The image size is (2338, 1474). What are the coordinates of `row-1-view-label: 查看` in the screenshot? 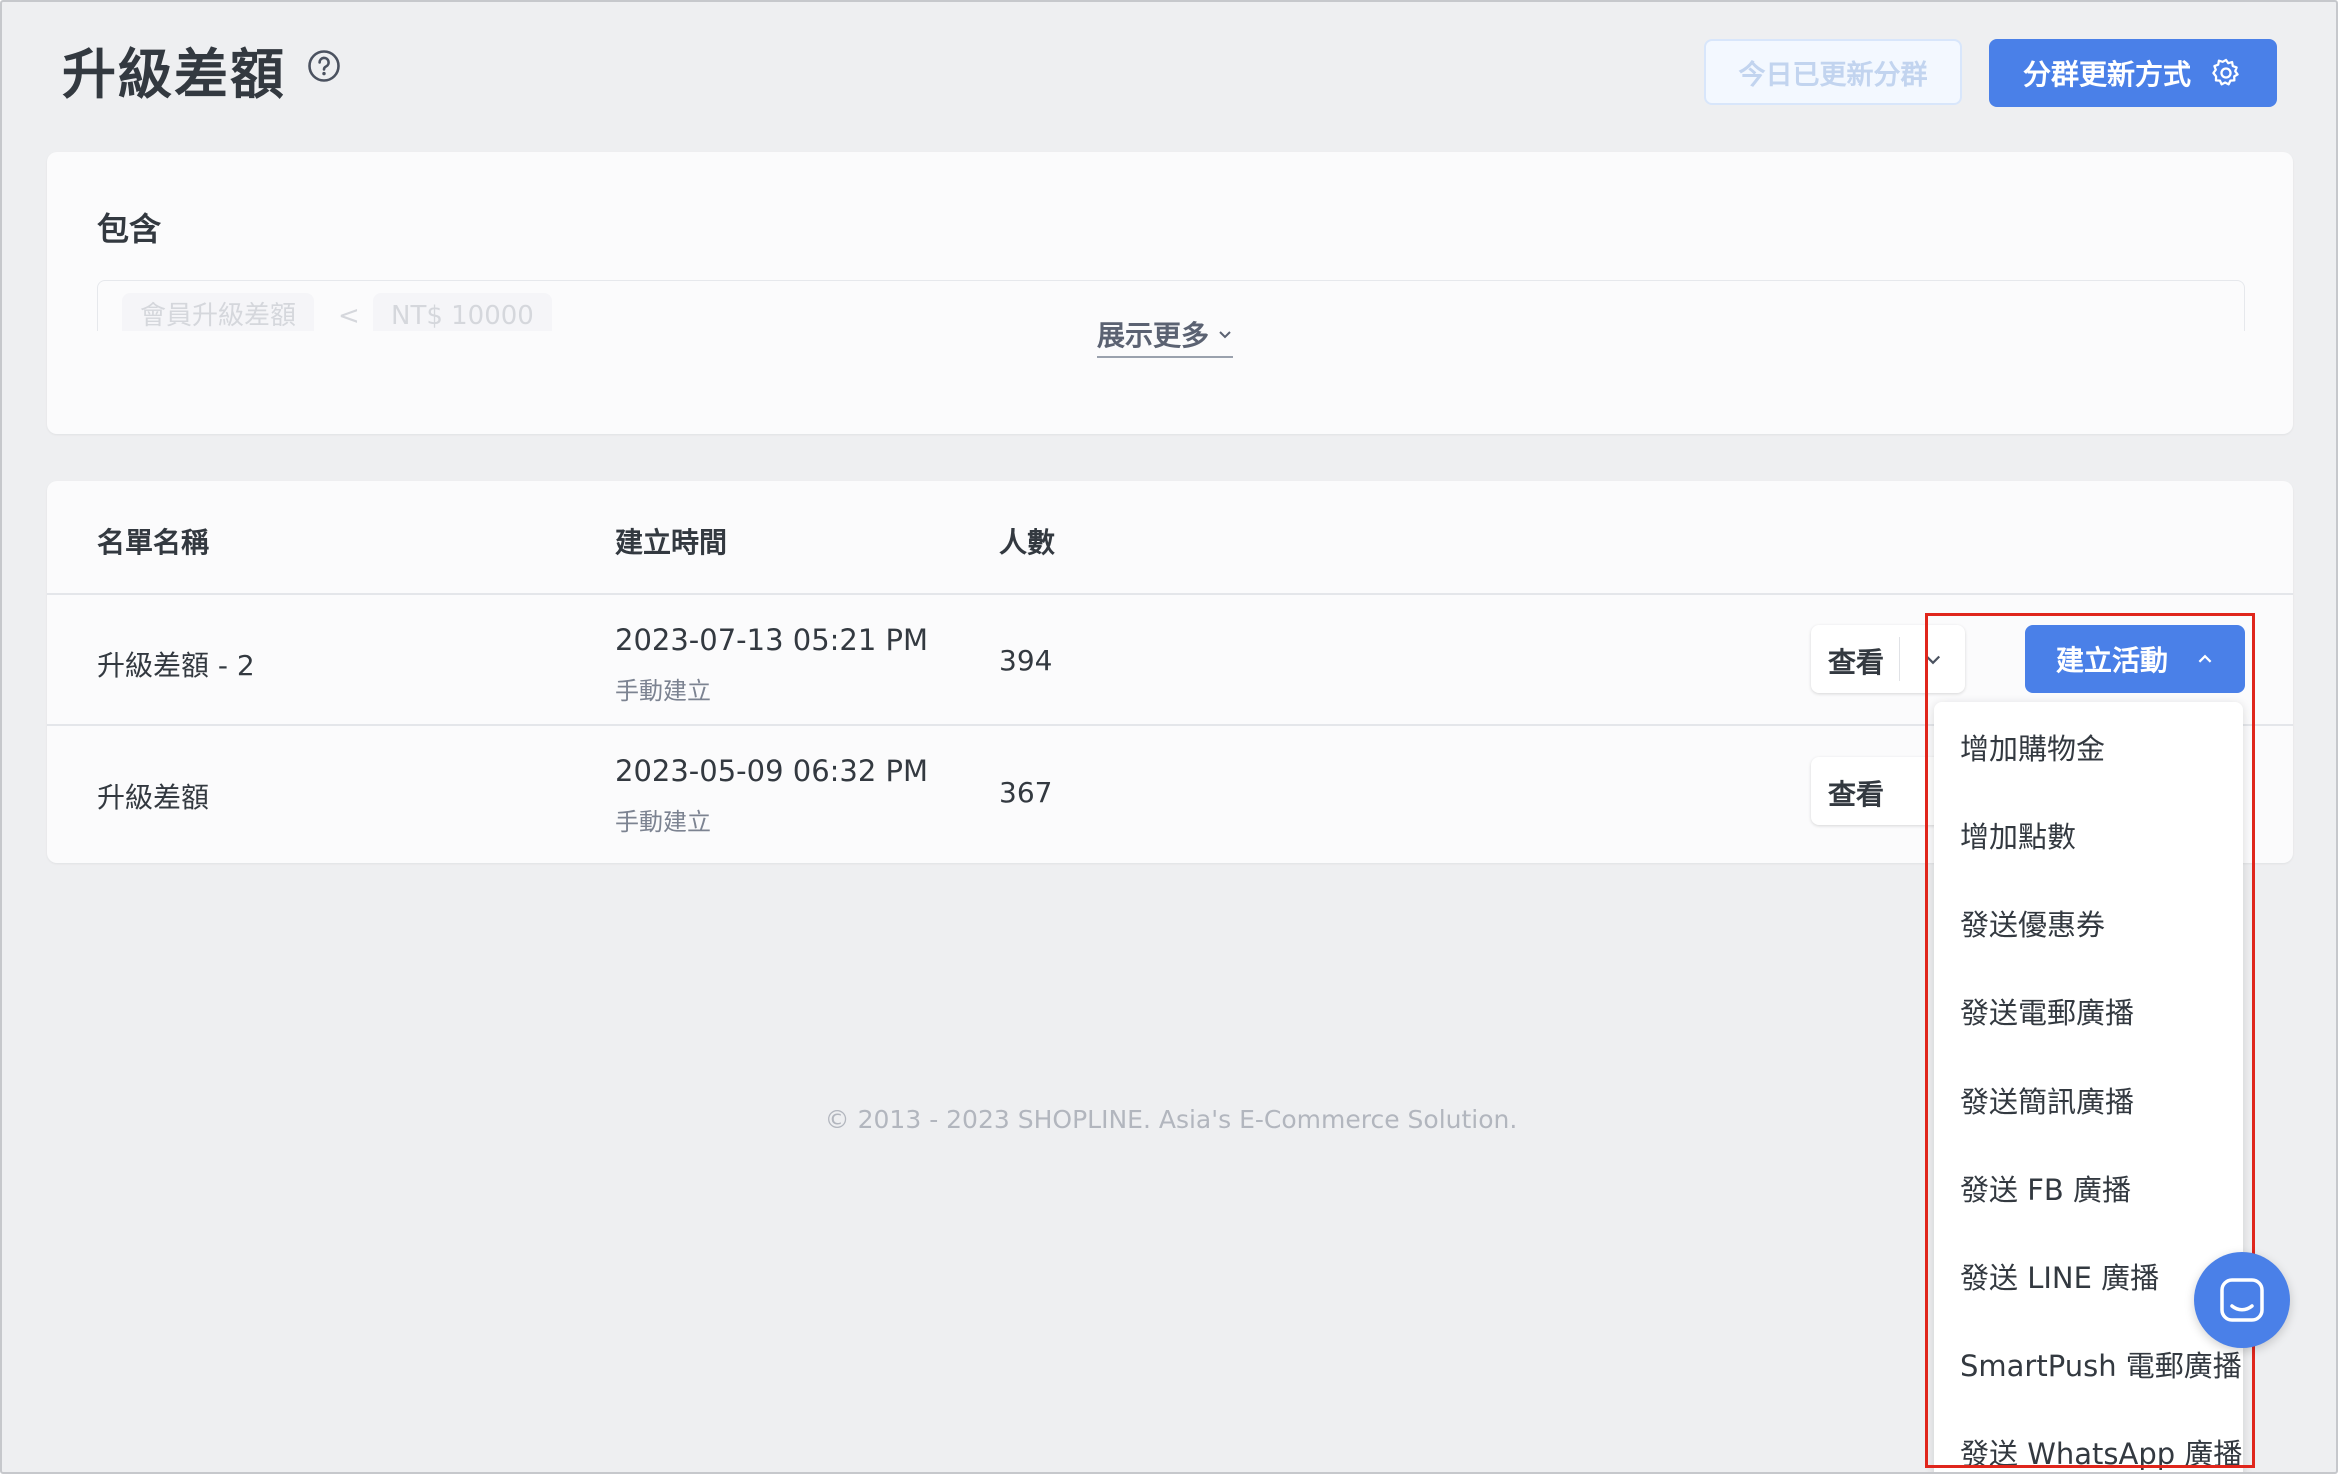 It's located at (1856, 662).